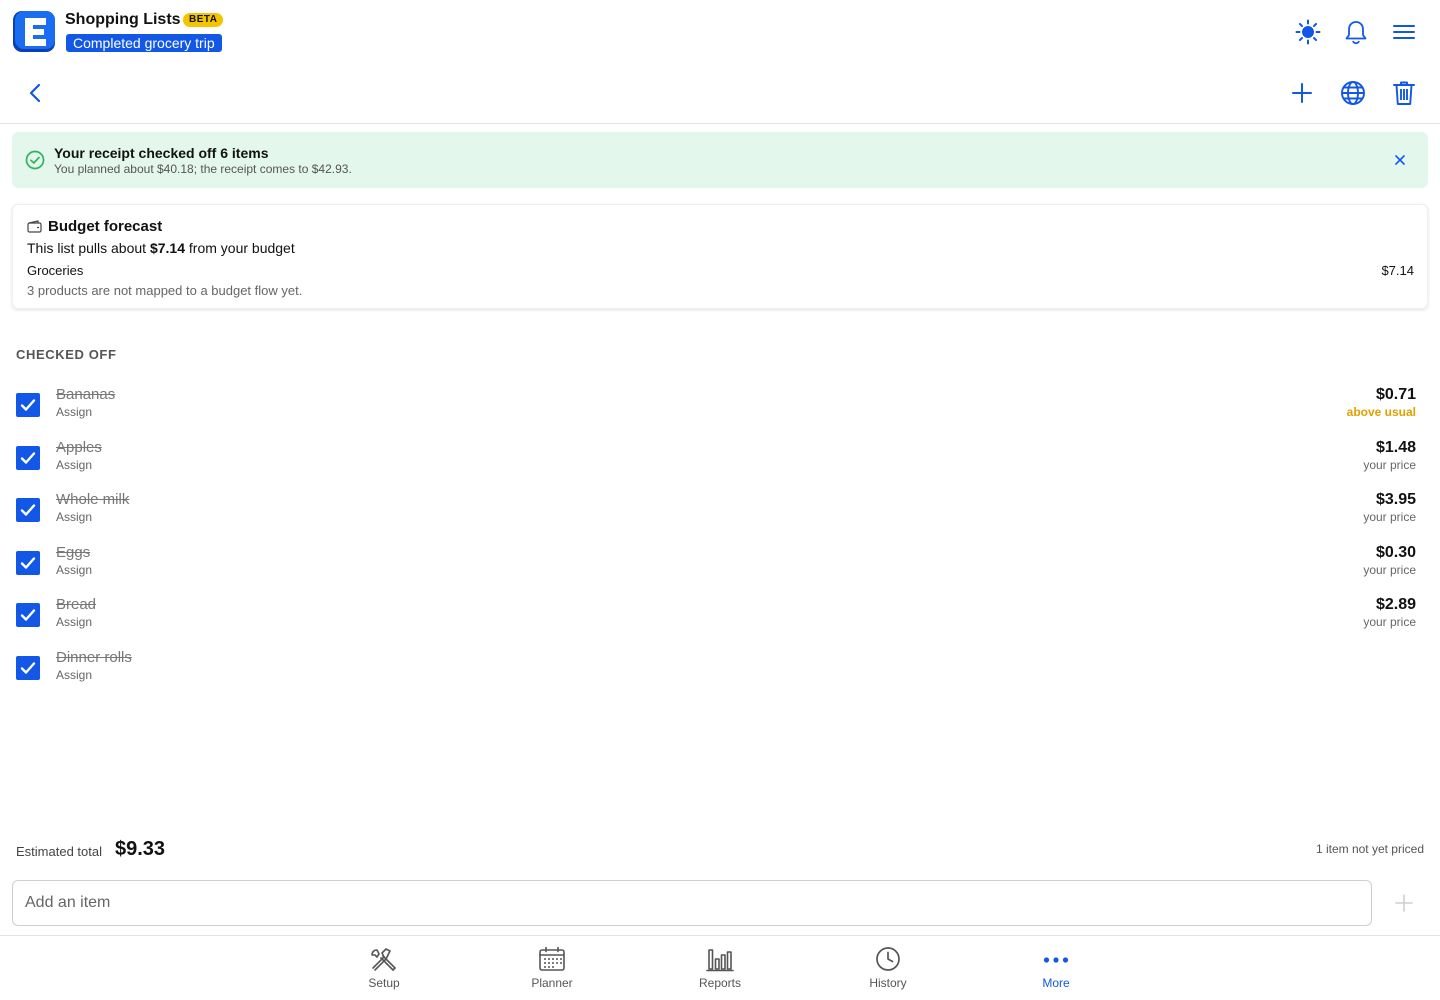  I want to click on add-item-input, so click(692, 903).